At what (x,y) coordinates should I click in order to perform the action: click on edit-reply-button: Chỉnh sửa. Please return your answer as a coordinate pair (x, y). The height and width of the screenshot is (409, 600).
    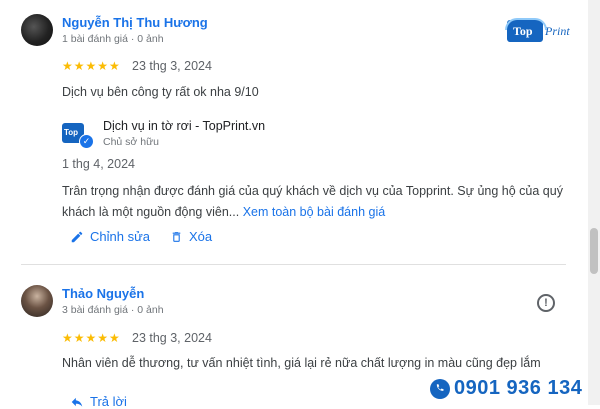
    Looking at the image, I should click on (110, 236).